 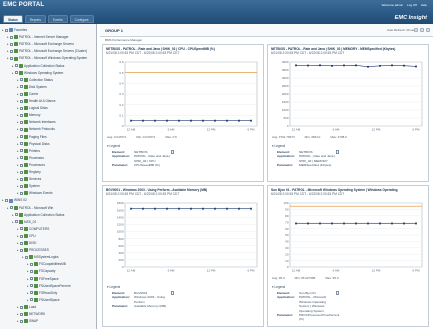 I want to click on tree-item: ▸ SWAP, so click(x=27, y=321).